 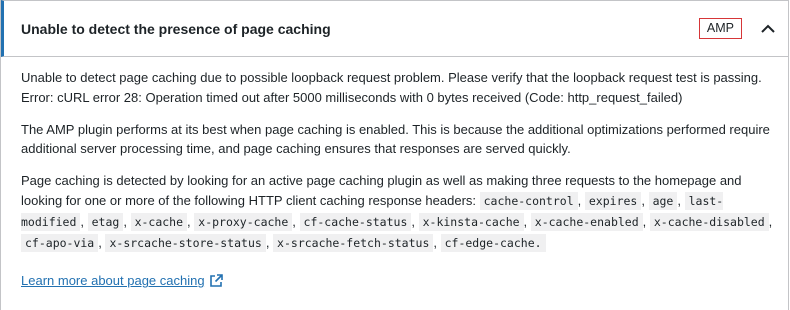 What do you see at coordinates (216, 281) in the screenshot?
I see `external-link-icon` at bounding box center [216, 281].